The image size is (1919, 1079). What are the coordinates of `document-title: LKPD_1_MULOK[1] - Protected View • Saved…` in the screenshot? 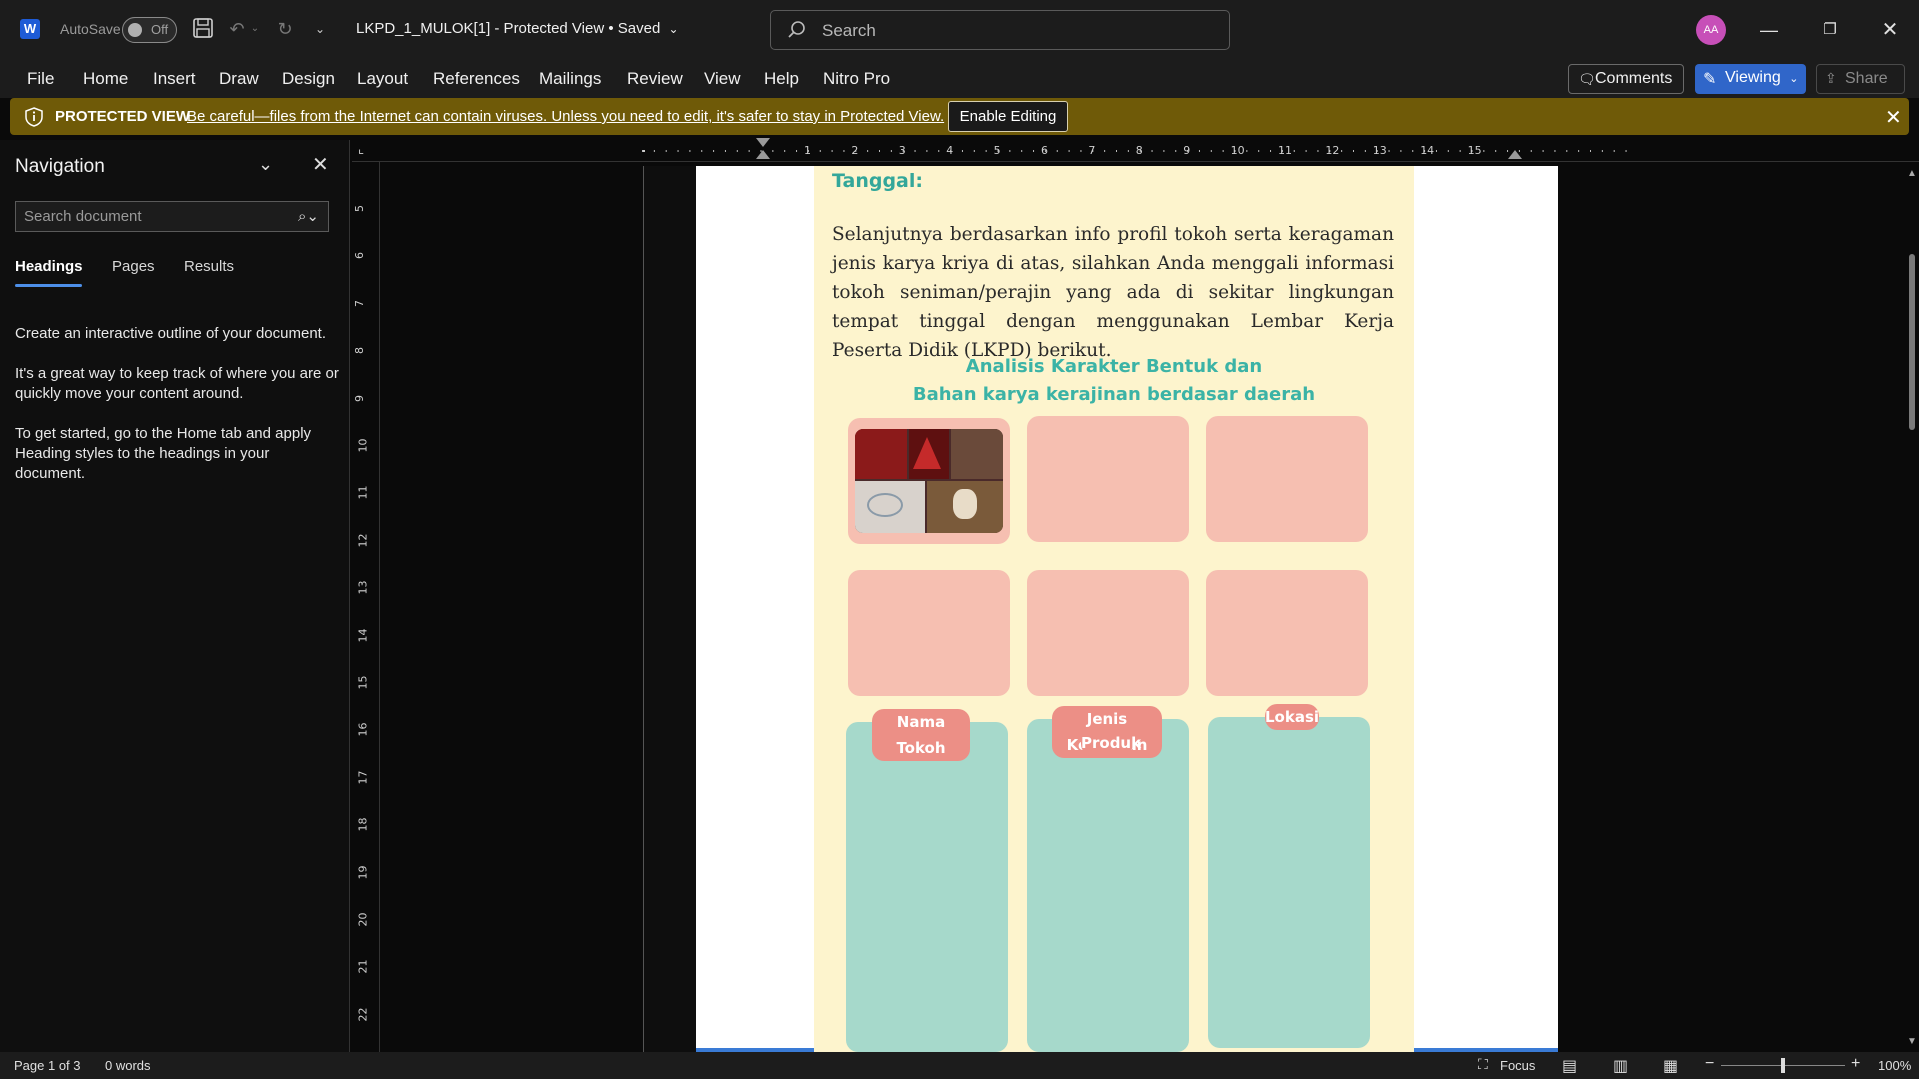 It's located at (517, 28).